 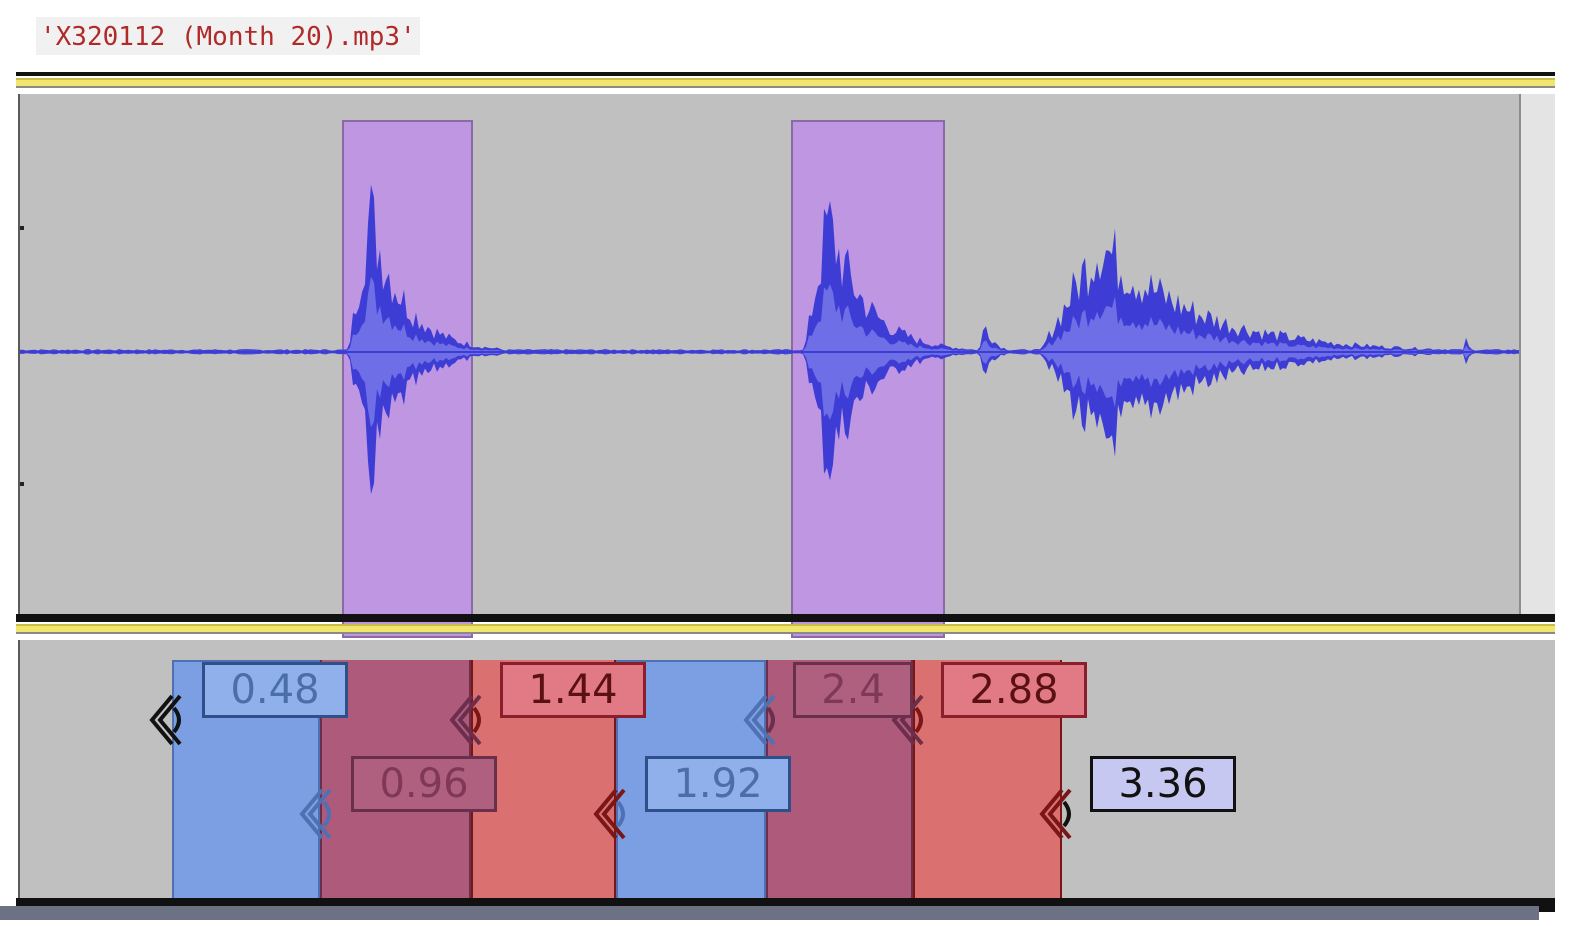 What do you see at coordinates (1163, 784) in the screenshot?
I see `label-text-3.36: 3.36` at bounding box center [1163, 784].